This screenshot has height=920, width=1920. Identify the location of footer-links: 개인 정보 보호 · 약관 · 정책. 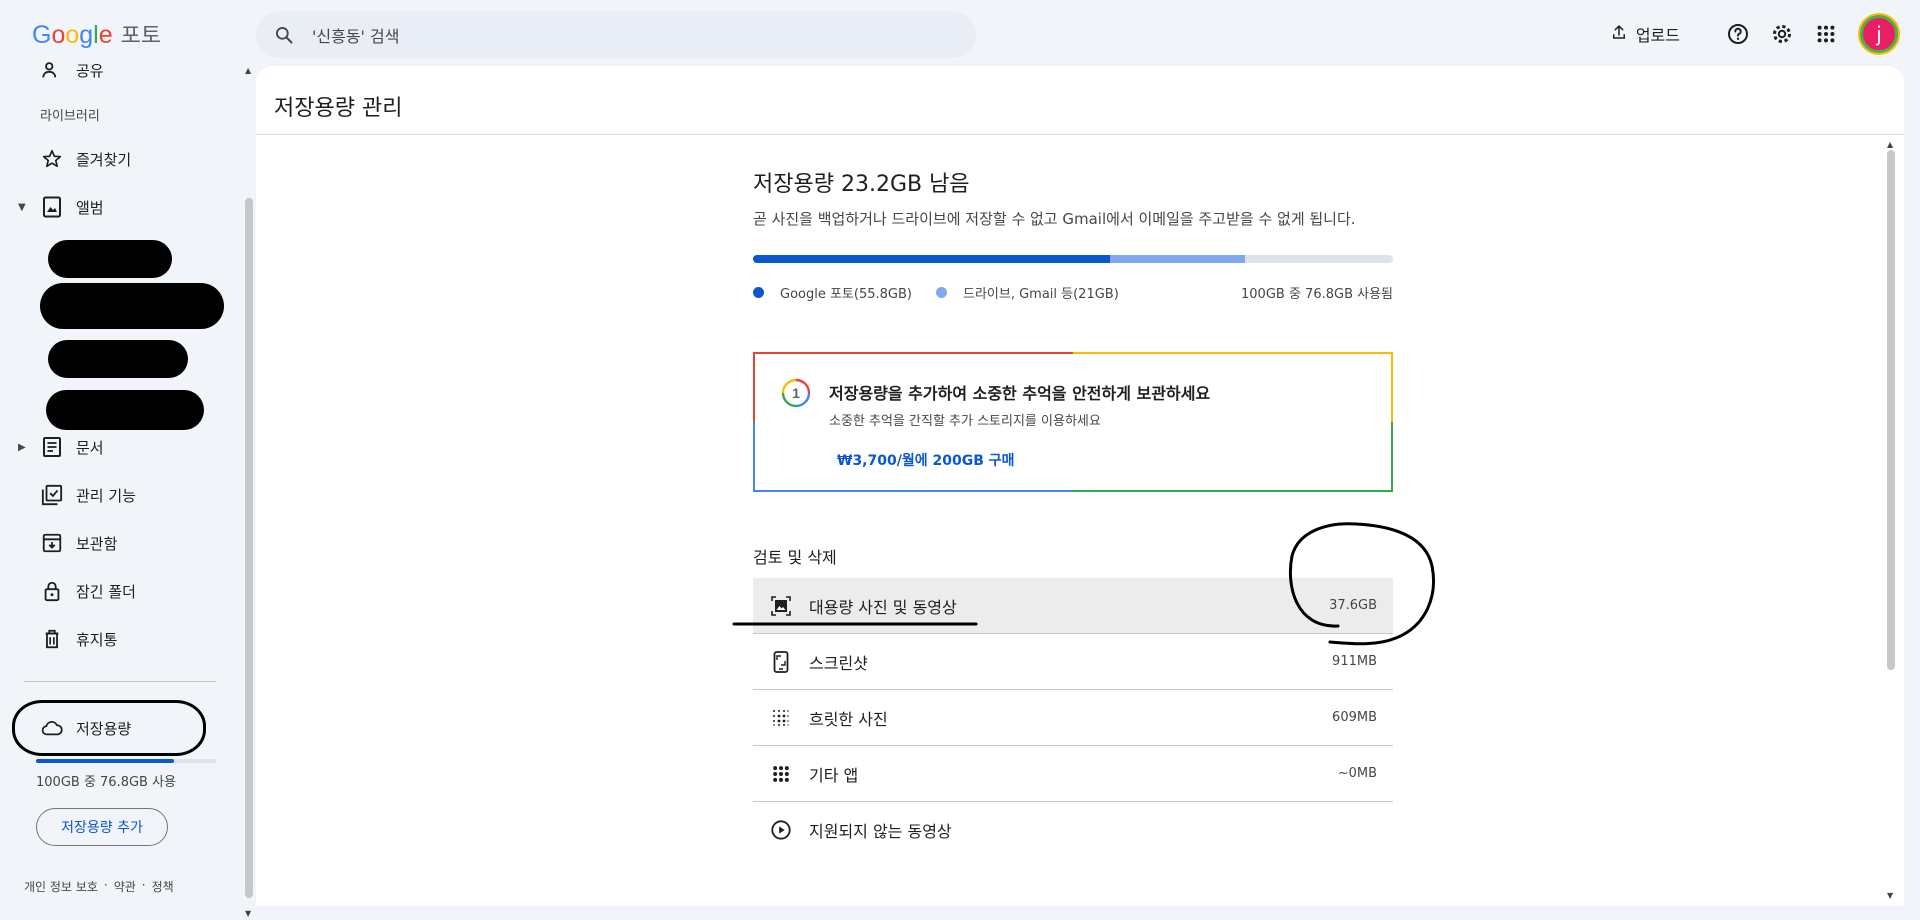
(99, 886).